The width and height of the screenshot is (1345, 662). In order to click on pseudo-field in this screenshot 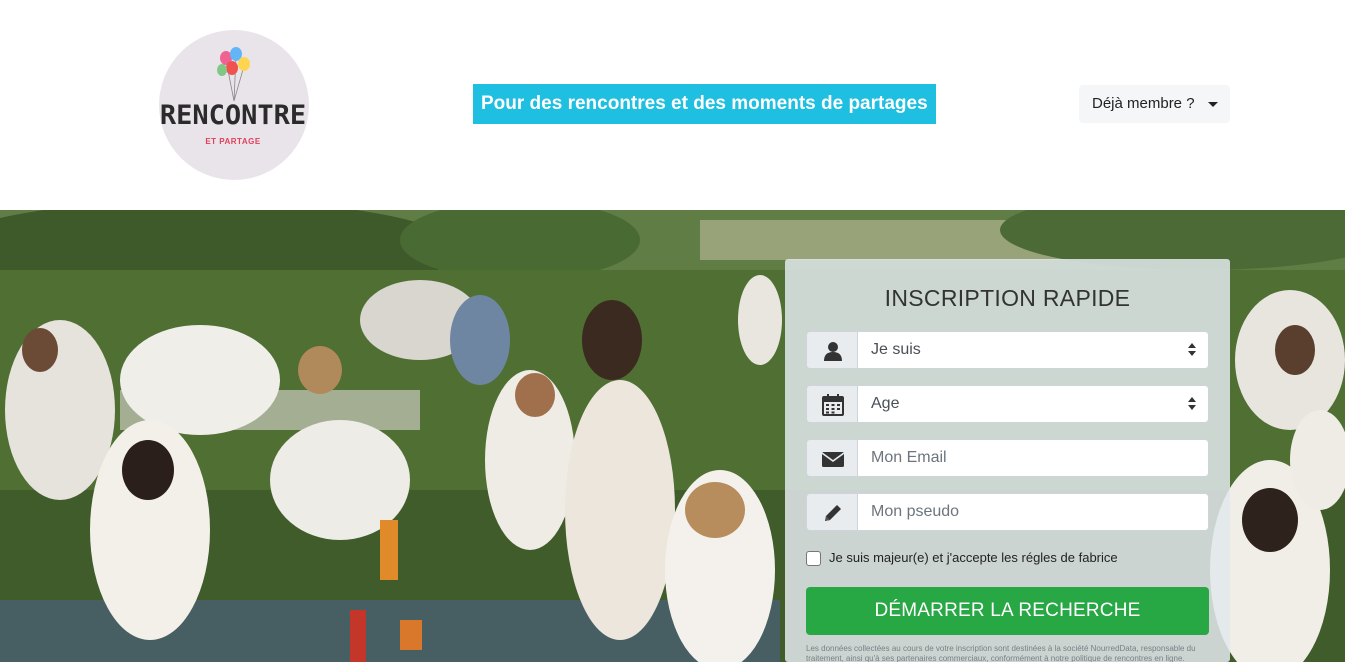, I will do `click(1033, 512)`.